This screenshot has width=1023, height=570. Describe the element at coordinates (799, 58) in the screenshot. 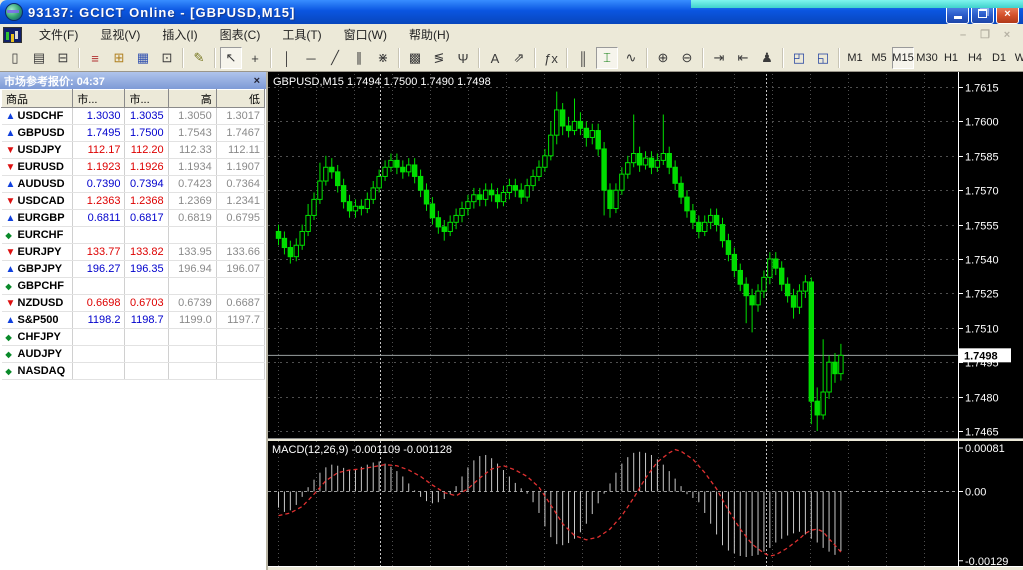

I see `new-window-icon: ◰` at that location.